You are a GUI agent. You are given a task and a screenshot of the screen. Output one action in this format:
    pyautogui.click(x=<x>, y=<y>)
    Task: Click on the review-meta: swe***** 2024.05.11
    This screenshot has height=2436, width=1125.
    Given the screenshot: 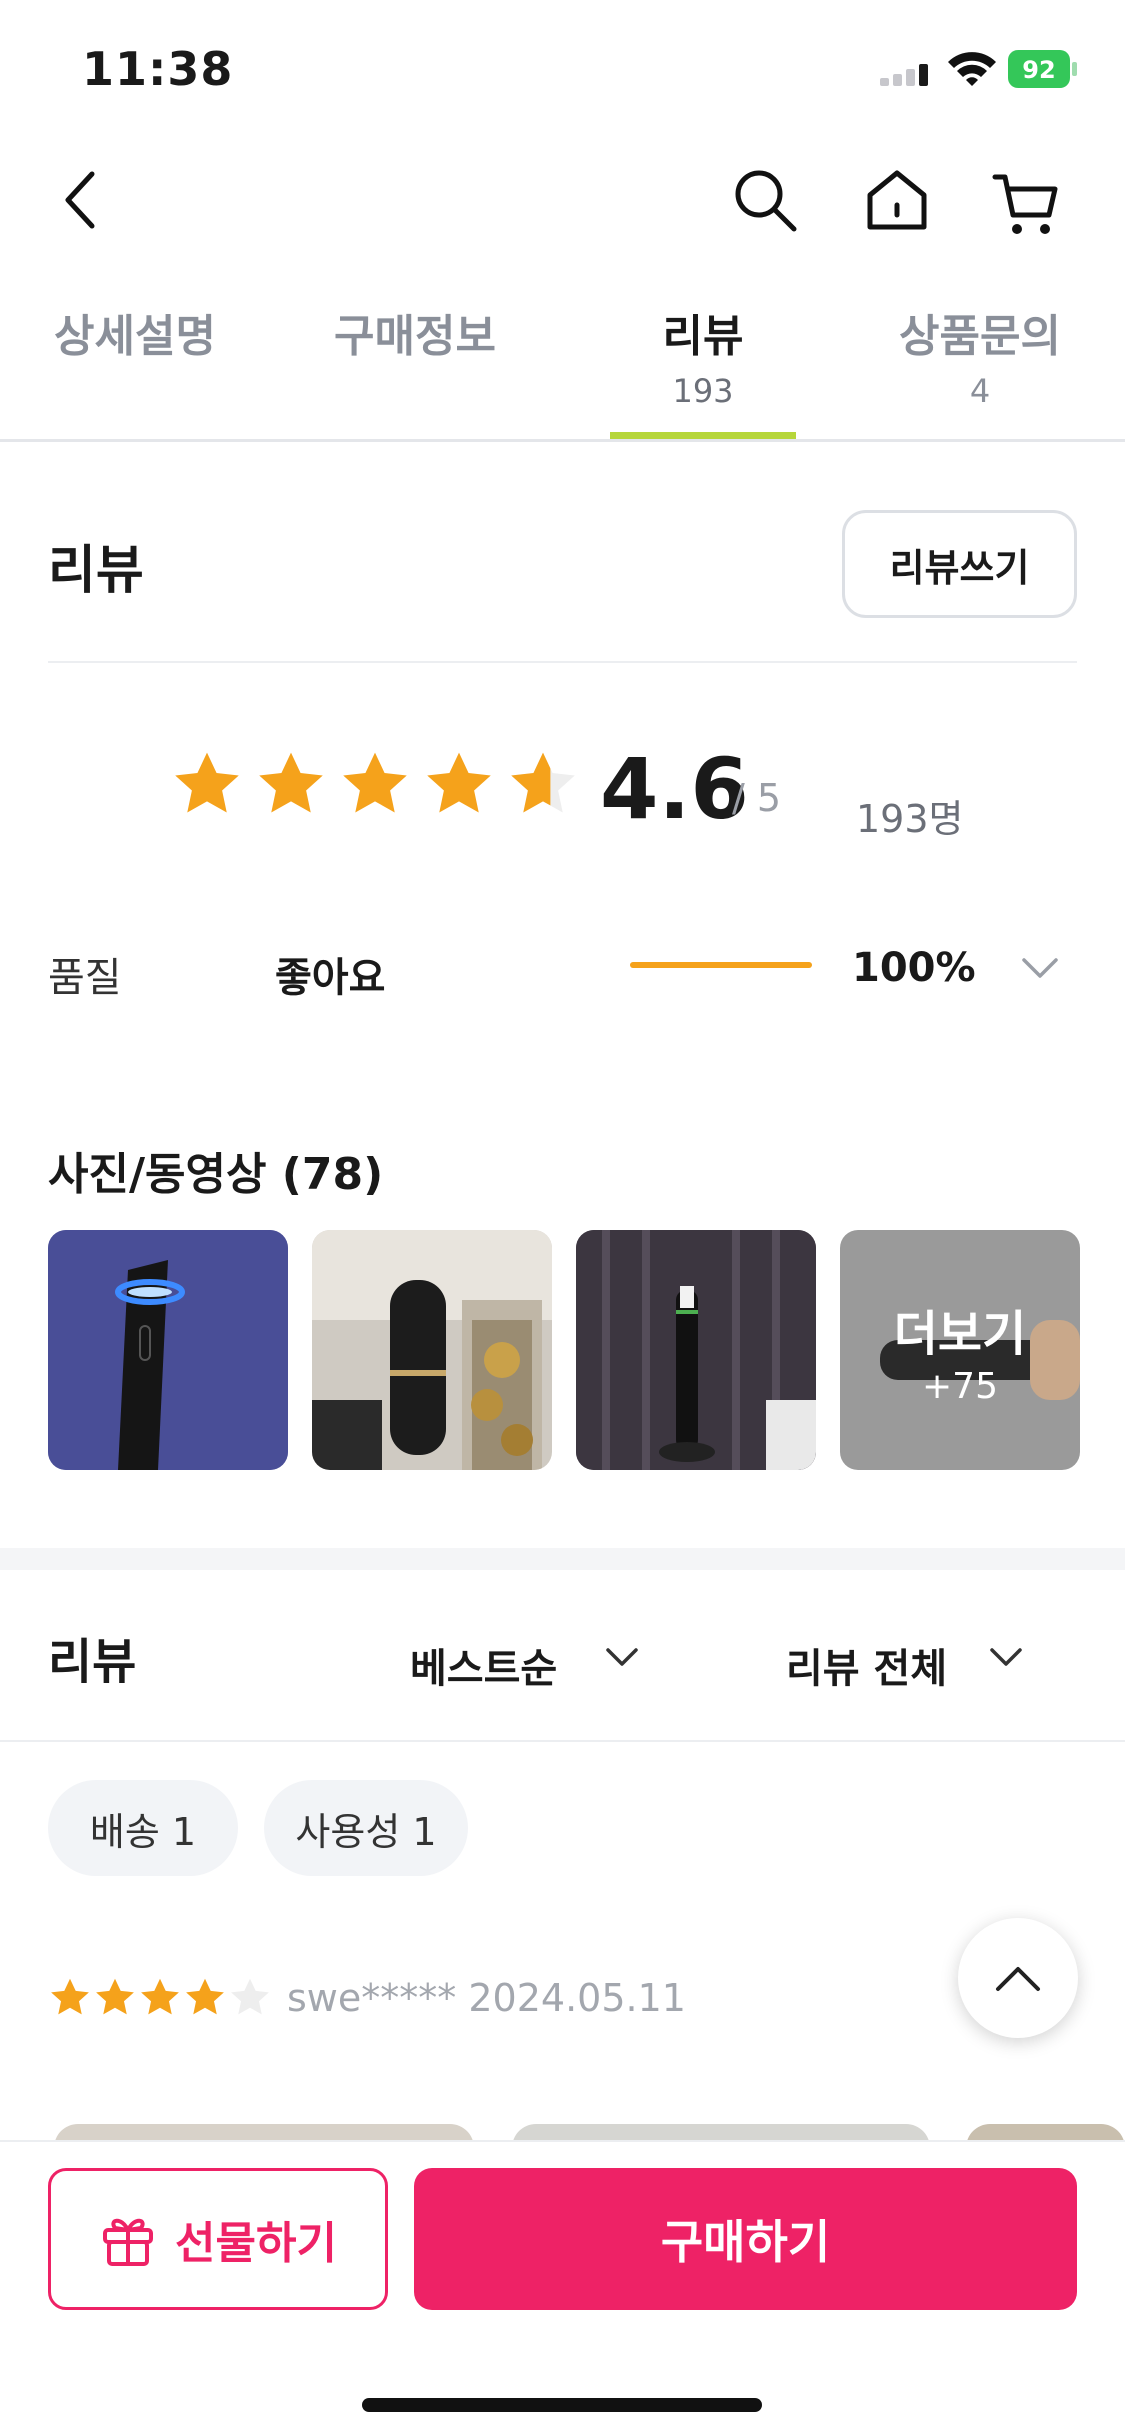 What is the action you would take?
    pyautogui.click(x=486, y=1998)
    